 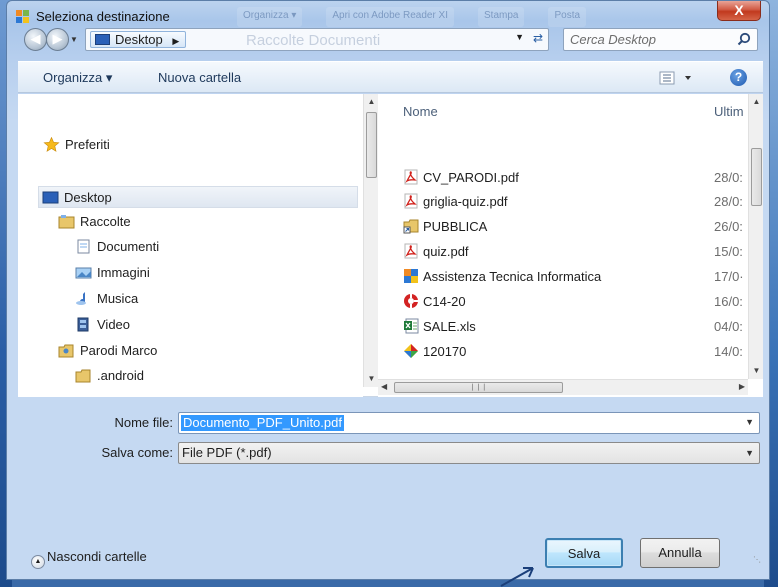 I want to click on file-row: Assistenza Tecnica Informatica 17/0·, so click(x=575, y=277).